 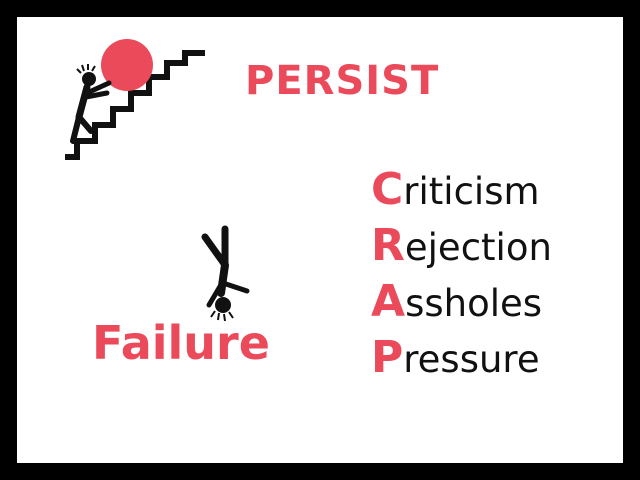 I want to click on acrostic-letter: P, so click(x=387, y=357).